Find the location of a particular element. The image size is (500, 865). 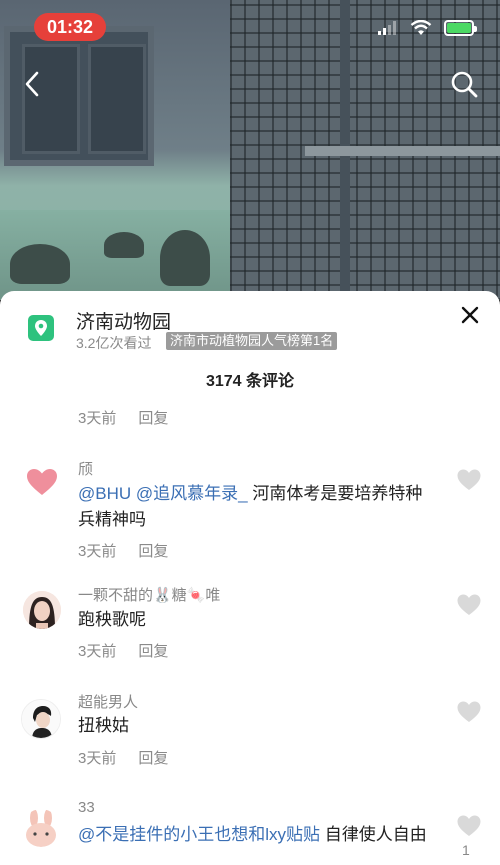

comment-text: @BHU @追风慕年录_ 河南体考是要培养特种兵精神吗 is located at coordinates (258, 507).